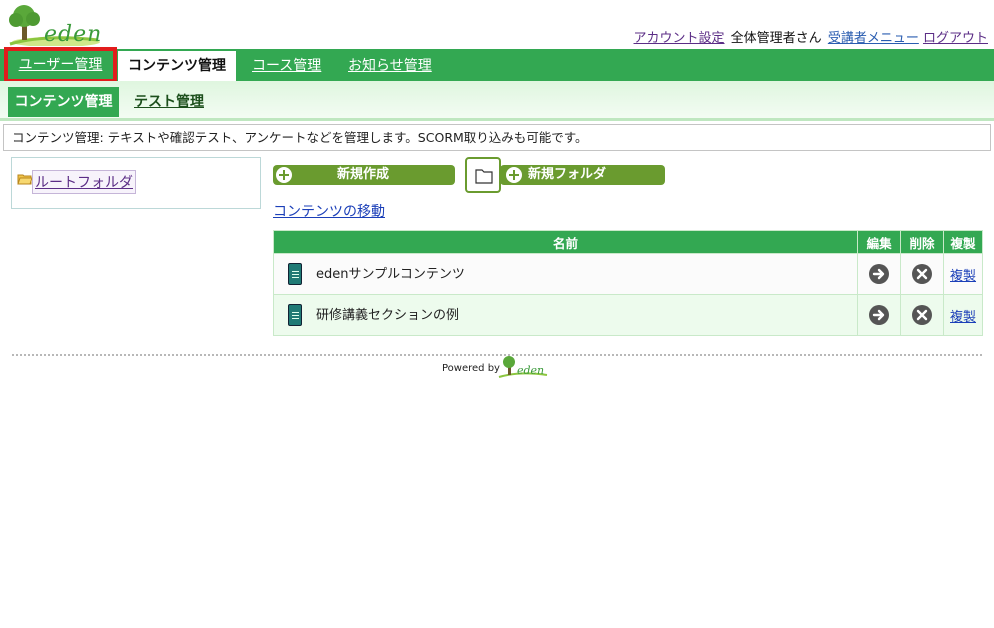 This screenshot has width=994, height=628. Describe the element at coordinates (922, 242) in the screenshot. I see `header-delete: 削除` at that location.